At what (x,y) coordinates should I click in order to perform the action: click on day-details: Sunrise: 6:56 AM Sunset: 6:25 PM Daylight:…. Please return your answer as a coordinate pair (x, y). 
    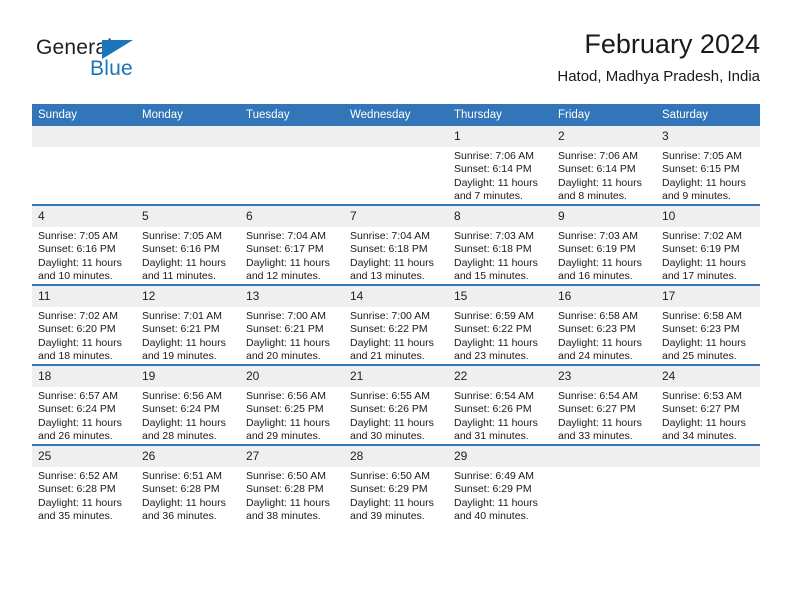
    Looking at the image, I should click on (292, 415).